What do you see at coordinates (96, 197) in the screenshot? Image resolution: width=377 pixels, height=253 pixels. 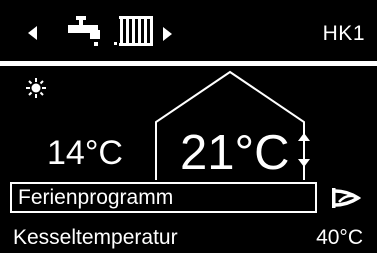 I see `program-label: Ferienprogramm` at bounding box center [96, 197].